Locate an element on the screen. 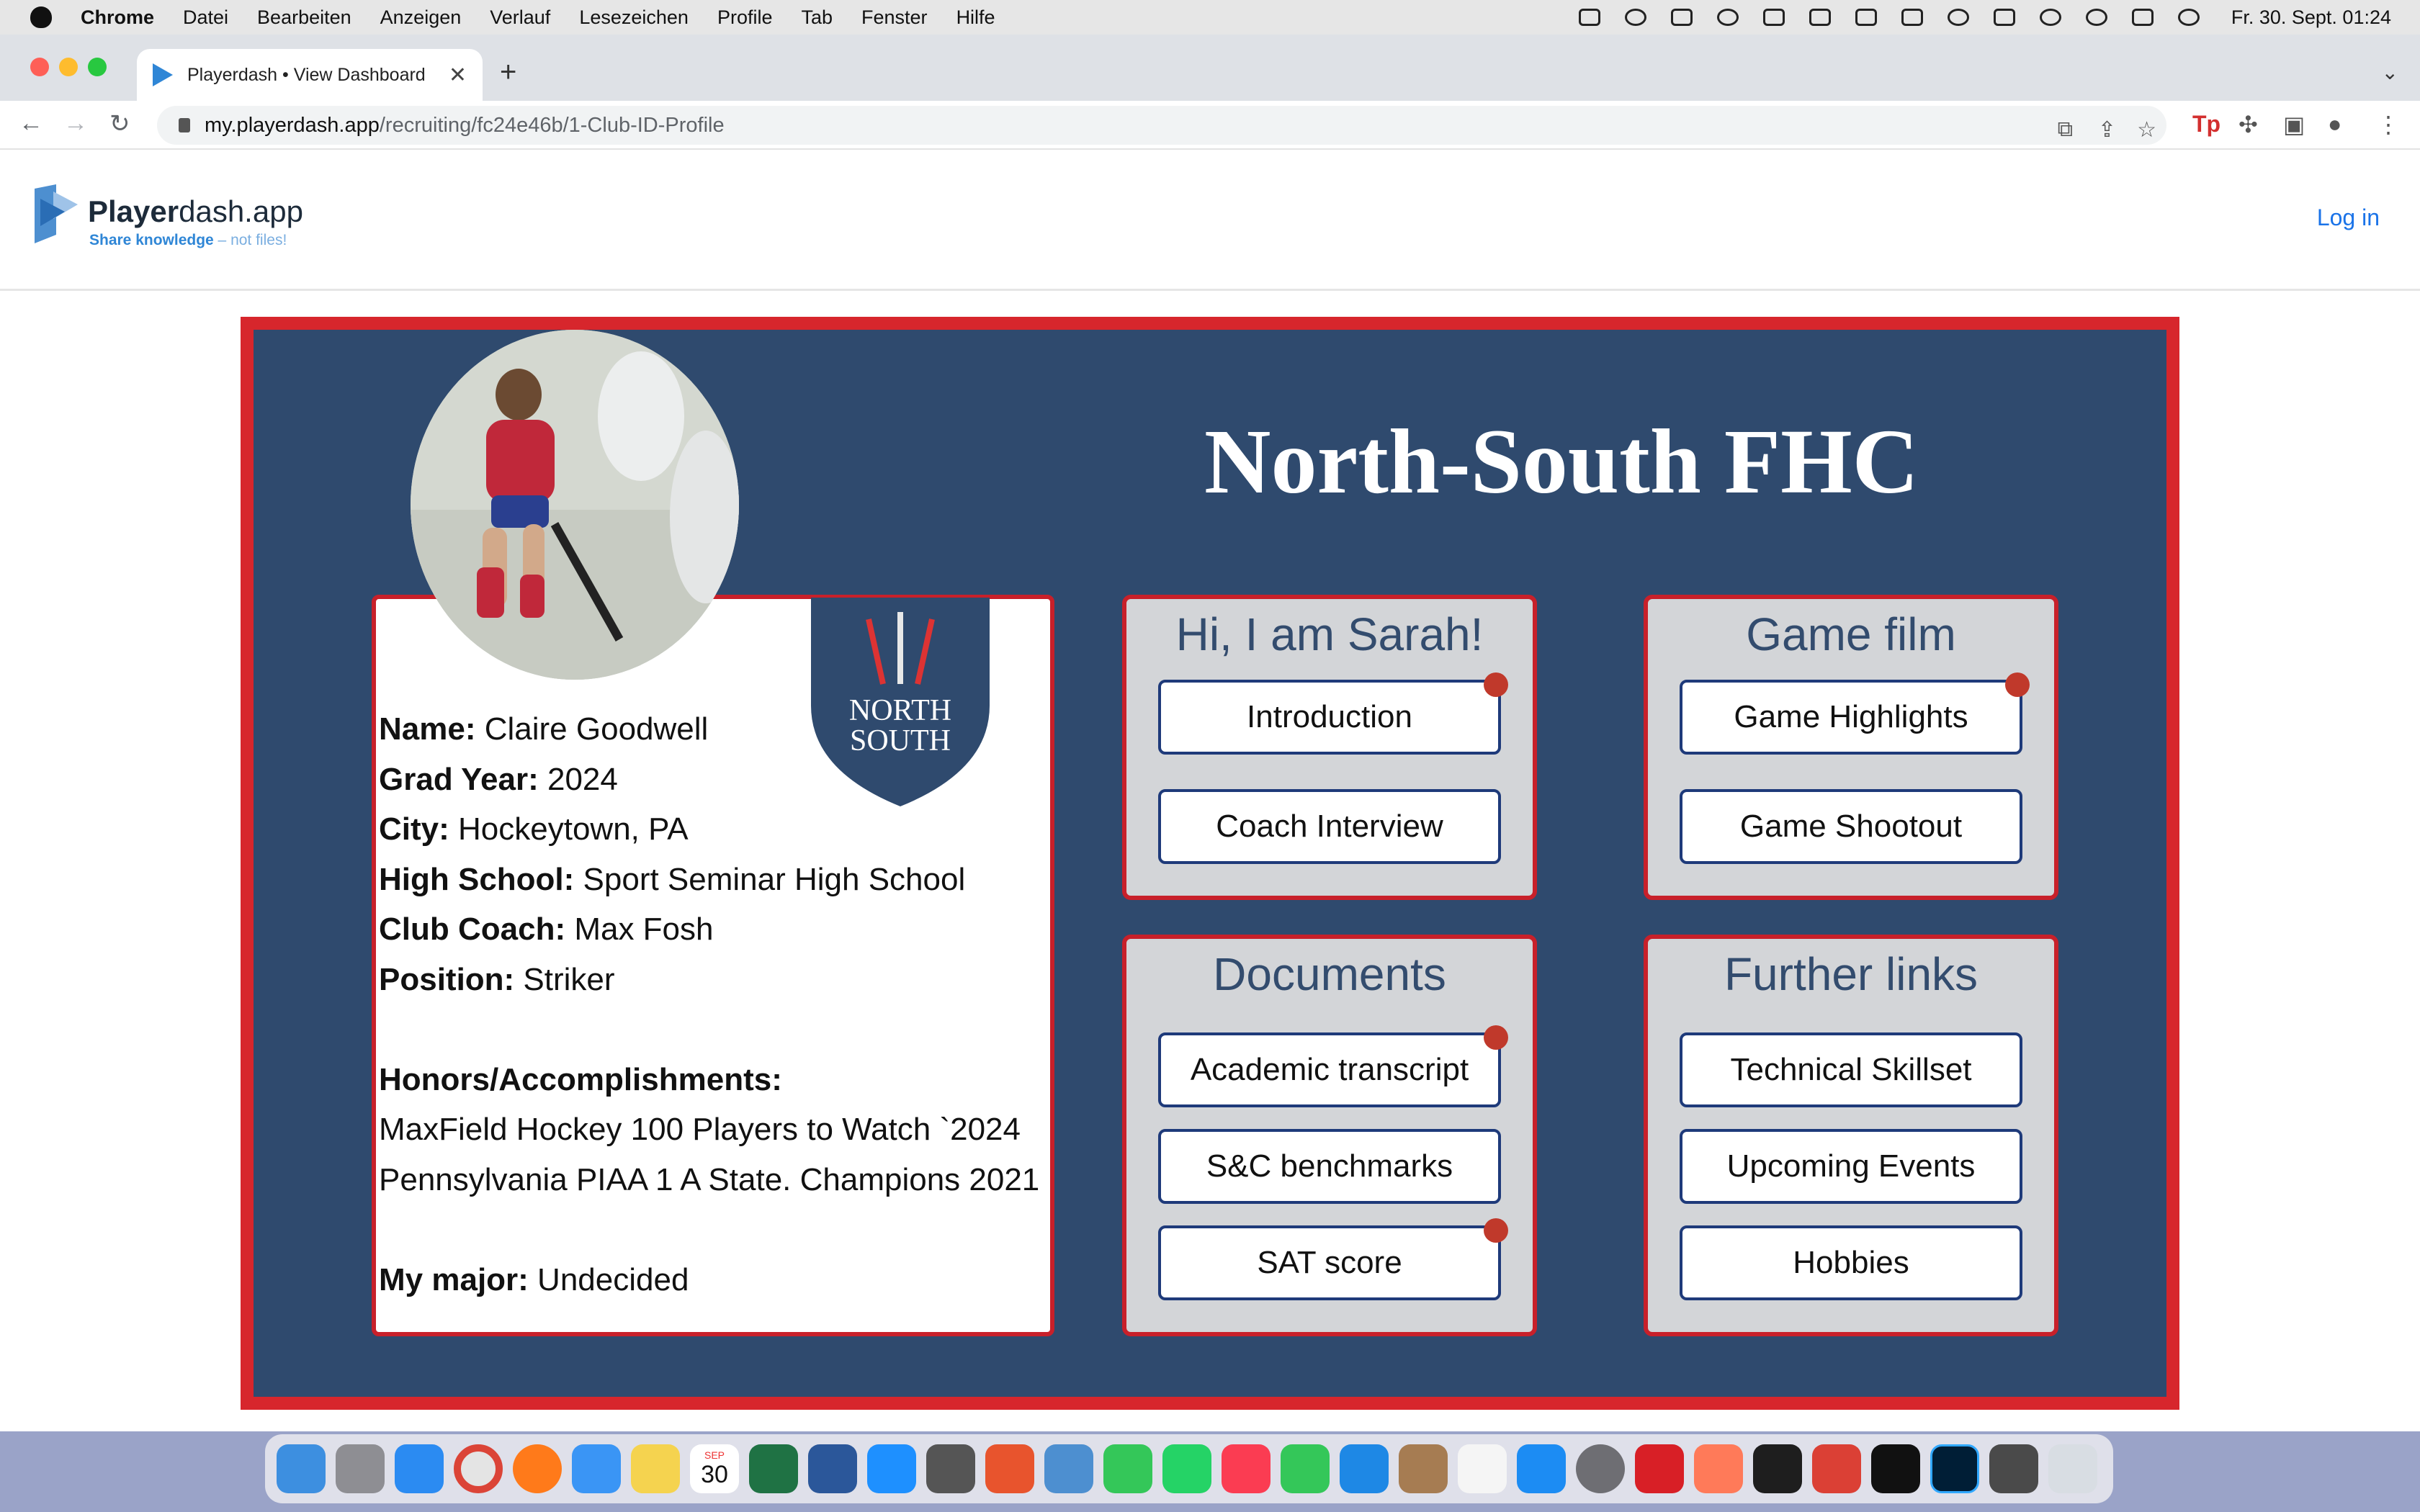 This screenshot has width=2420, height=1512. chrome-icon is located at coordinates (478, 1468).